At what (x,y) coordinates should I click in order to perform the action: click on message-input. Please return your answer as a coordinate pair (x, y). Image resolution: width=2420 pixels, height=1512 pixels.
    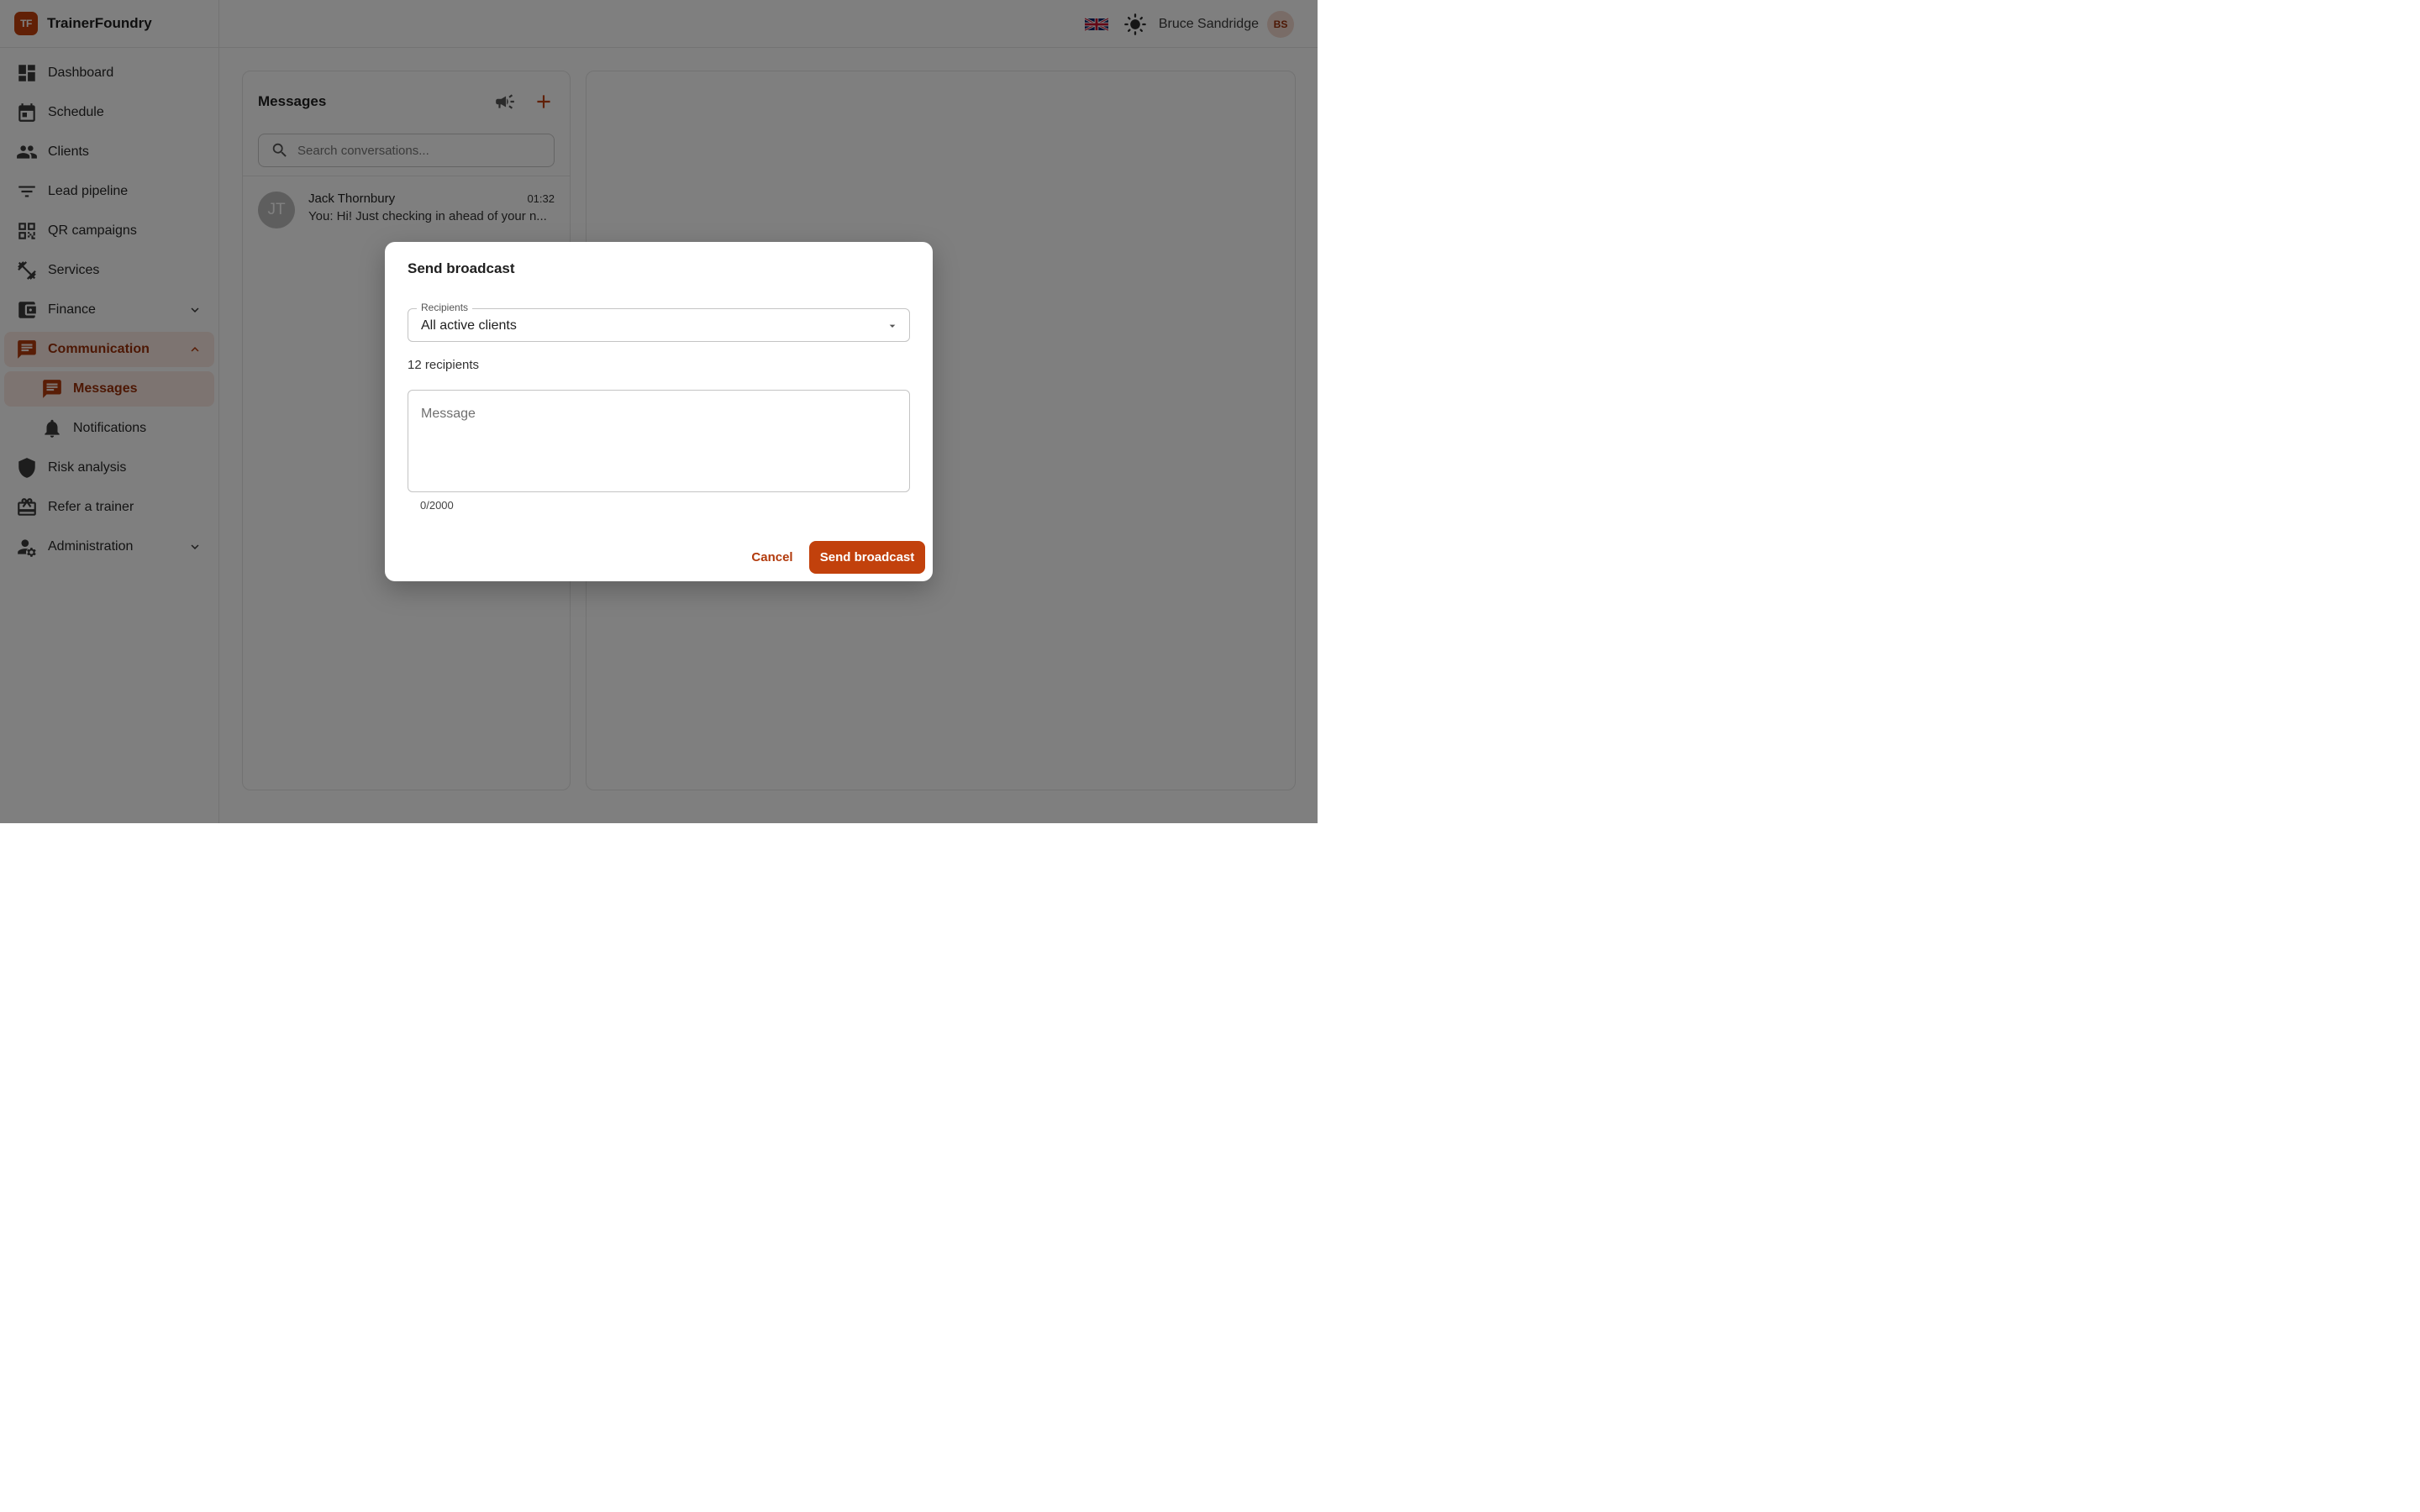
    Looking at the image, I should click on (658, 441).